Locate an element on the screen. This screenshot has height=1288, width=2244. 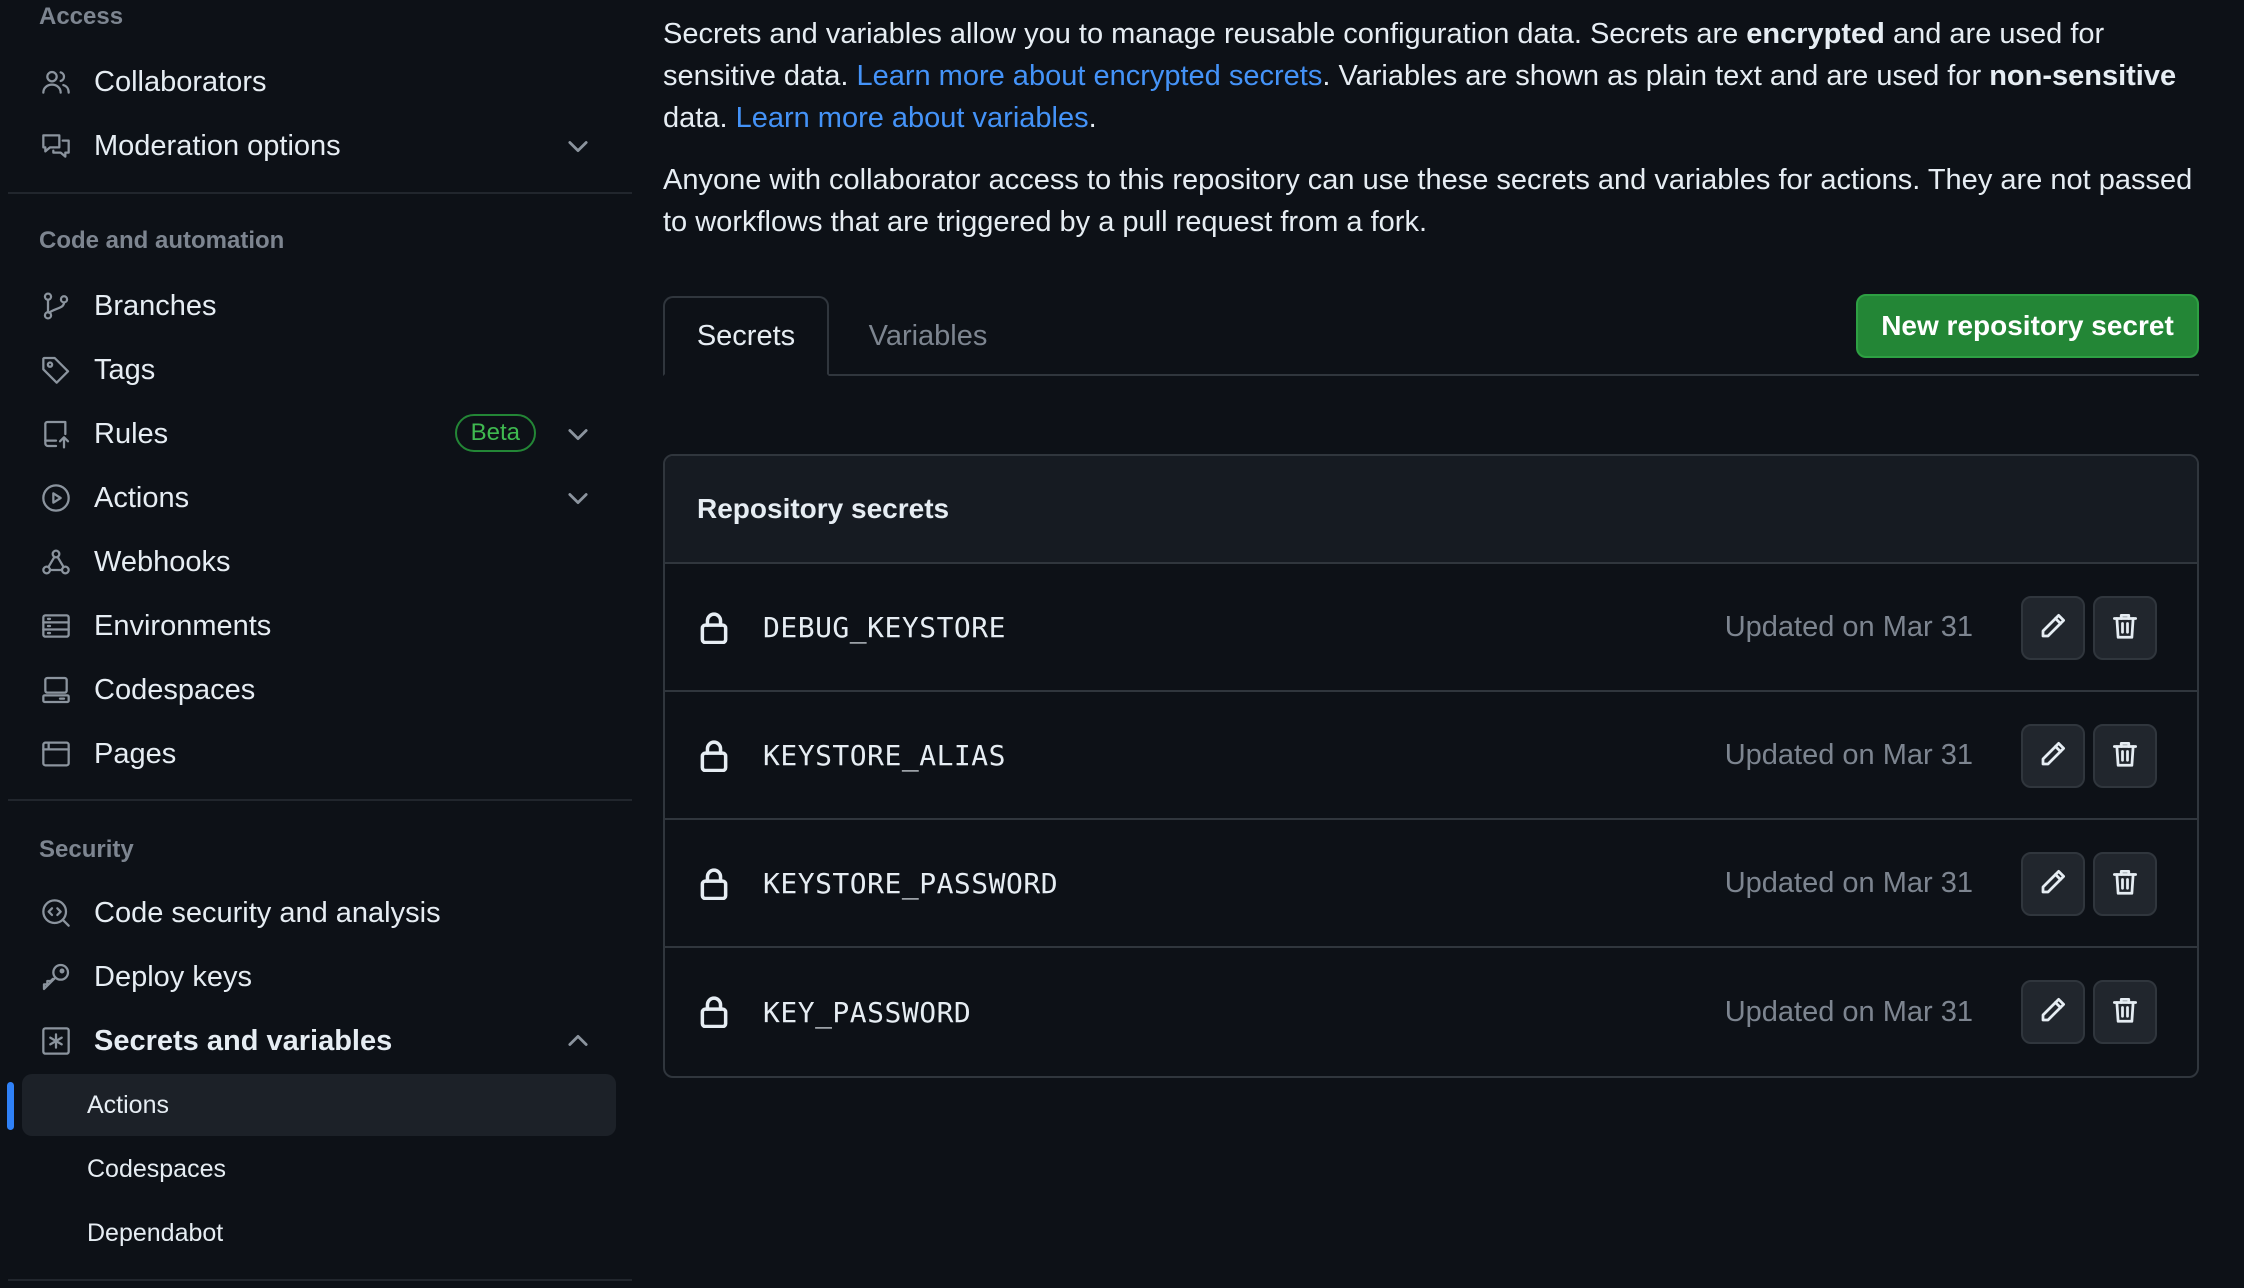
sidebar-subitem-codespaces: Codespaces is located at coordinates (319, 1169).